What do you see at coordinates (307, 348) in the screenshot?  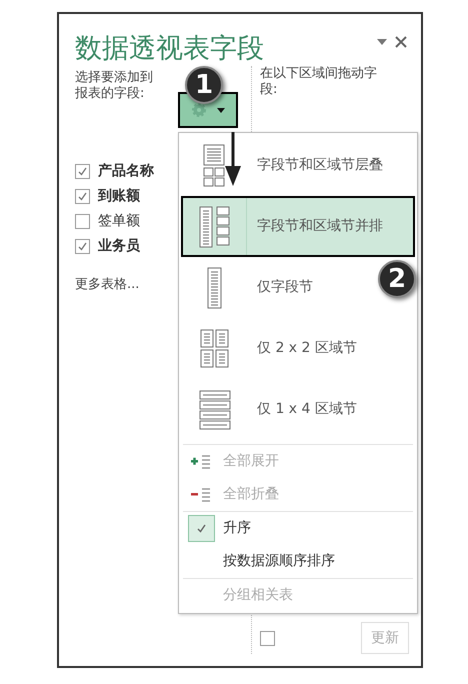 I see `layout-option-label: 仅 2 x 2 区域节` at bounding box center [307, 348].